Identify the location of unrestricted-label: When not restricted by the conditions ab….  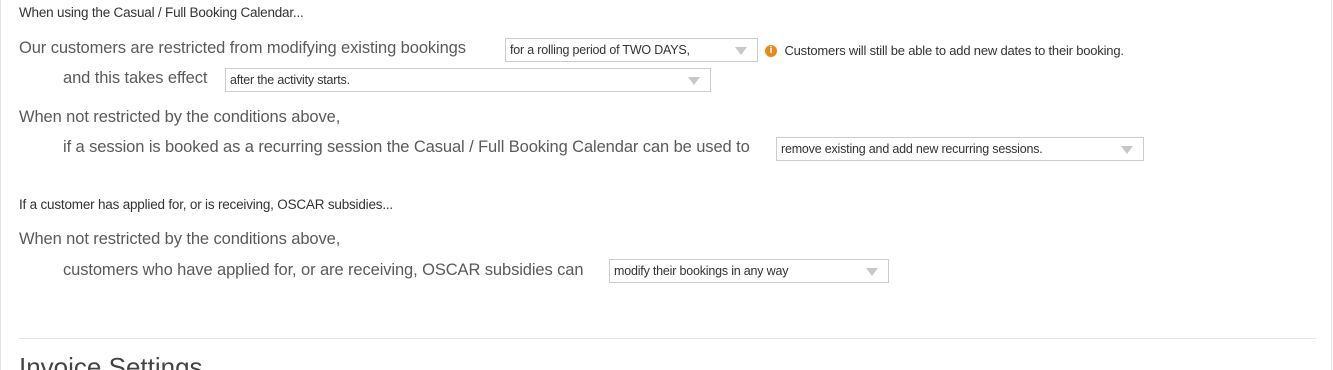
(180, 117).